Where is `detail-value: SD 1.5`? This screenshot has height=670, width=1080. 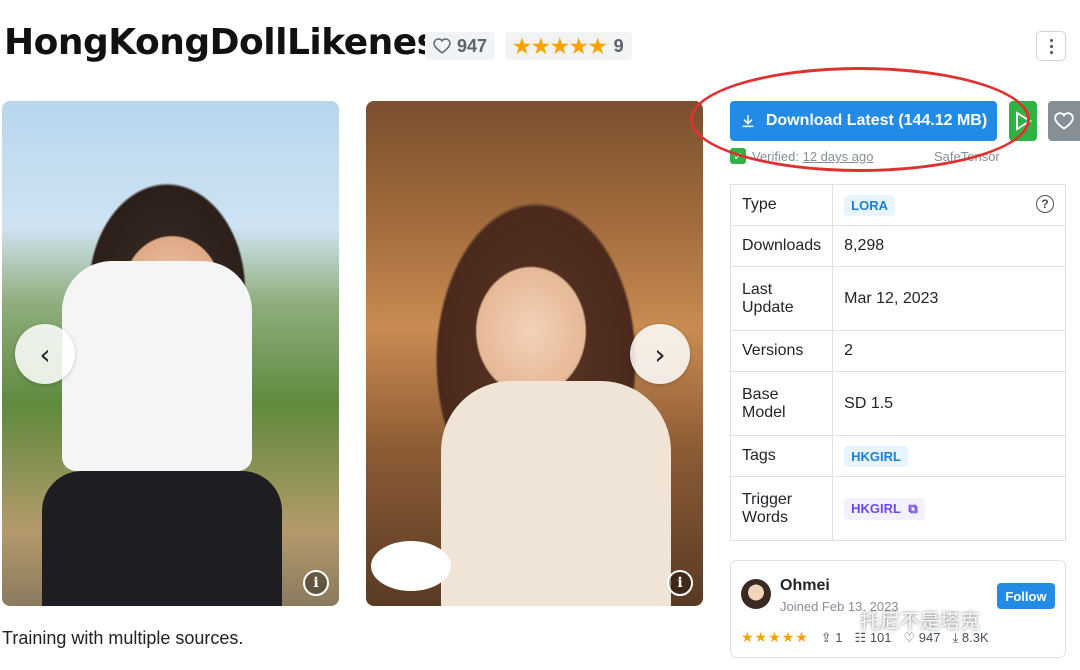 detail-value: SD 1.5 is located at coordinates (949, 403).